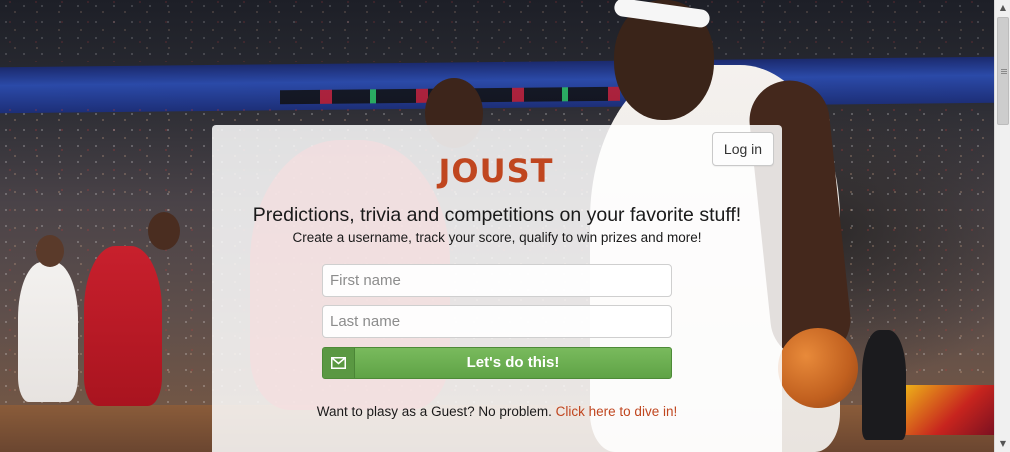  I want to click on first-name-input, so click(497, 280).